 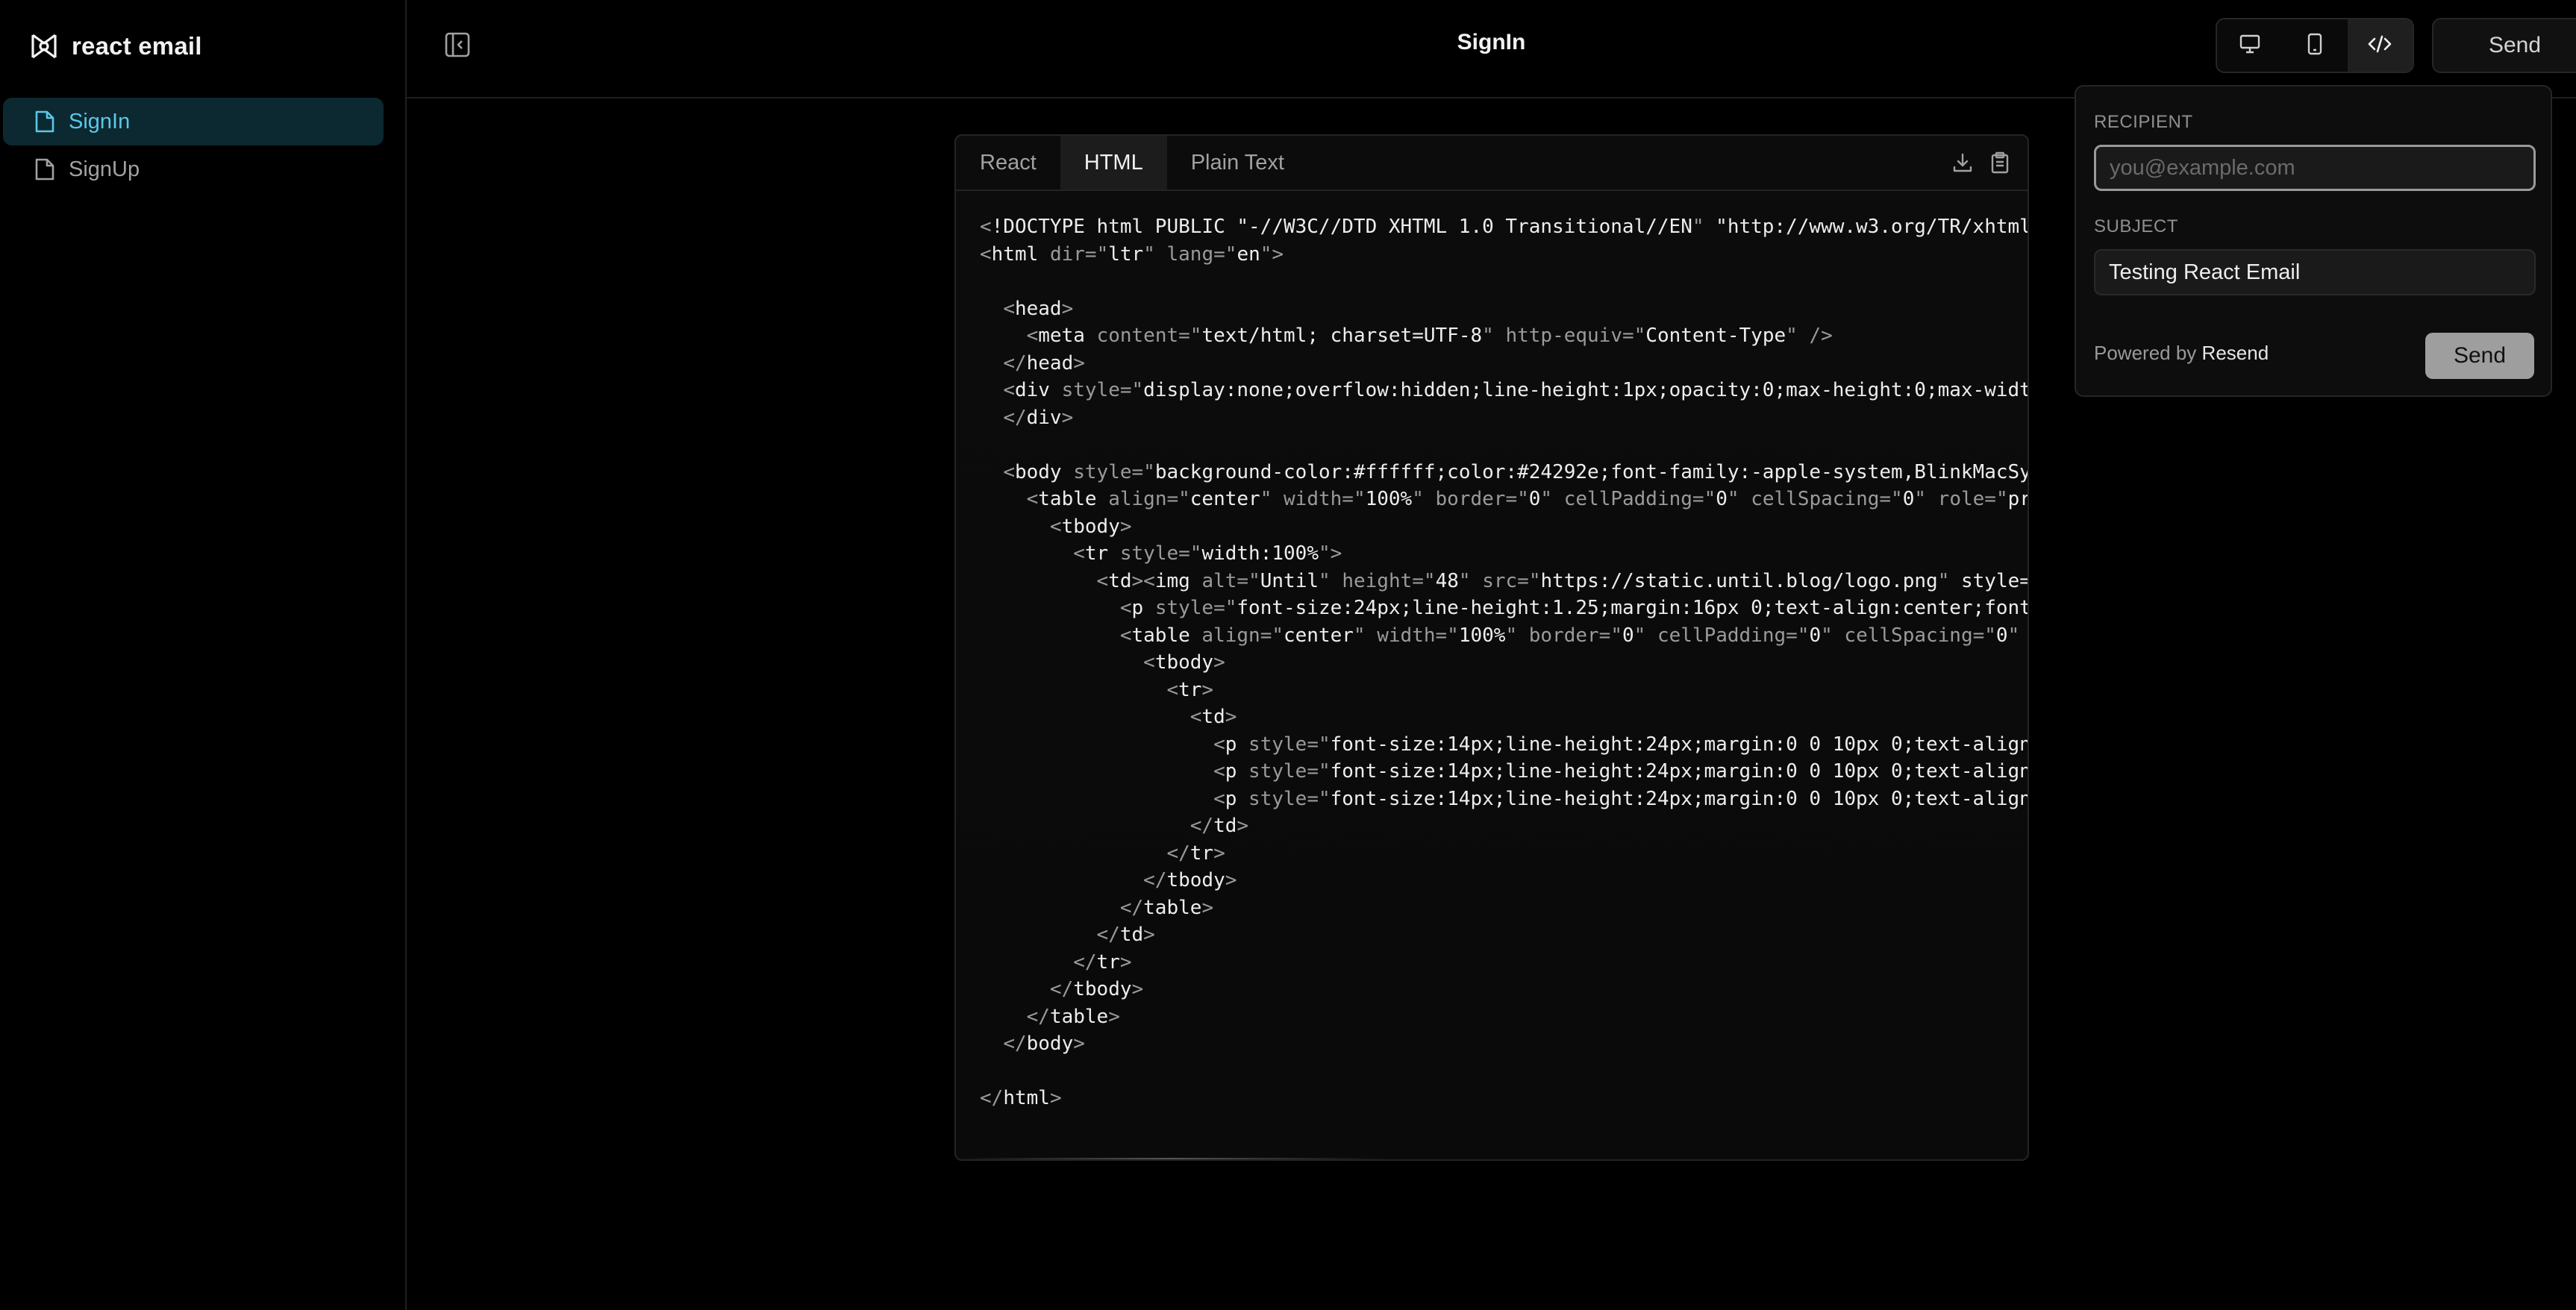 I want to click on code-view-button, so click(x=2380, y=45).